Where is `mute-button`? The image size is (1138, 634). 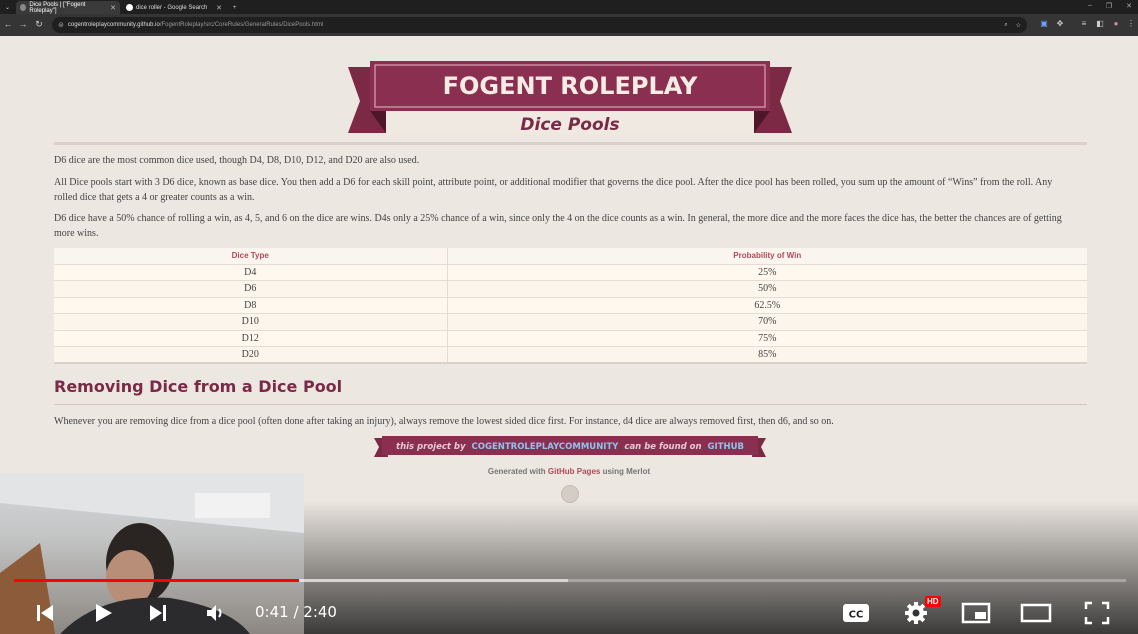
mute-button is located at coordinates (215, 613).